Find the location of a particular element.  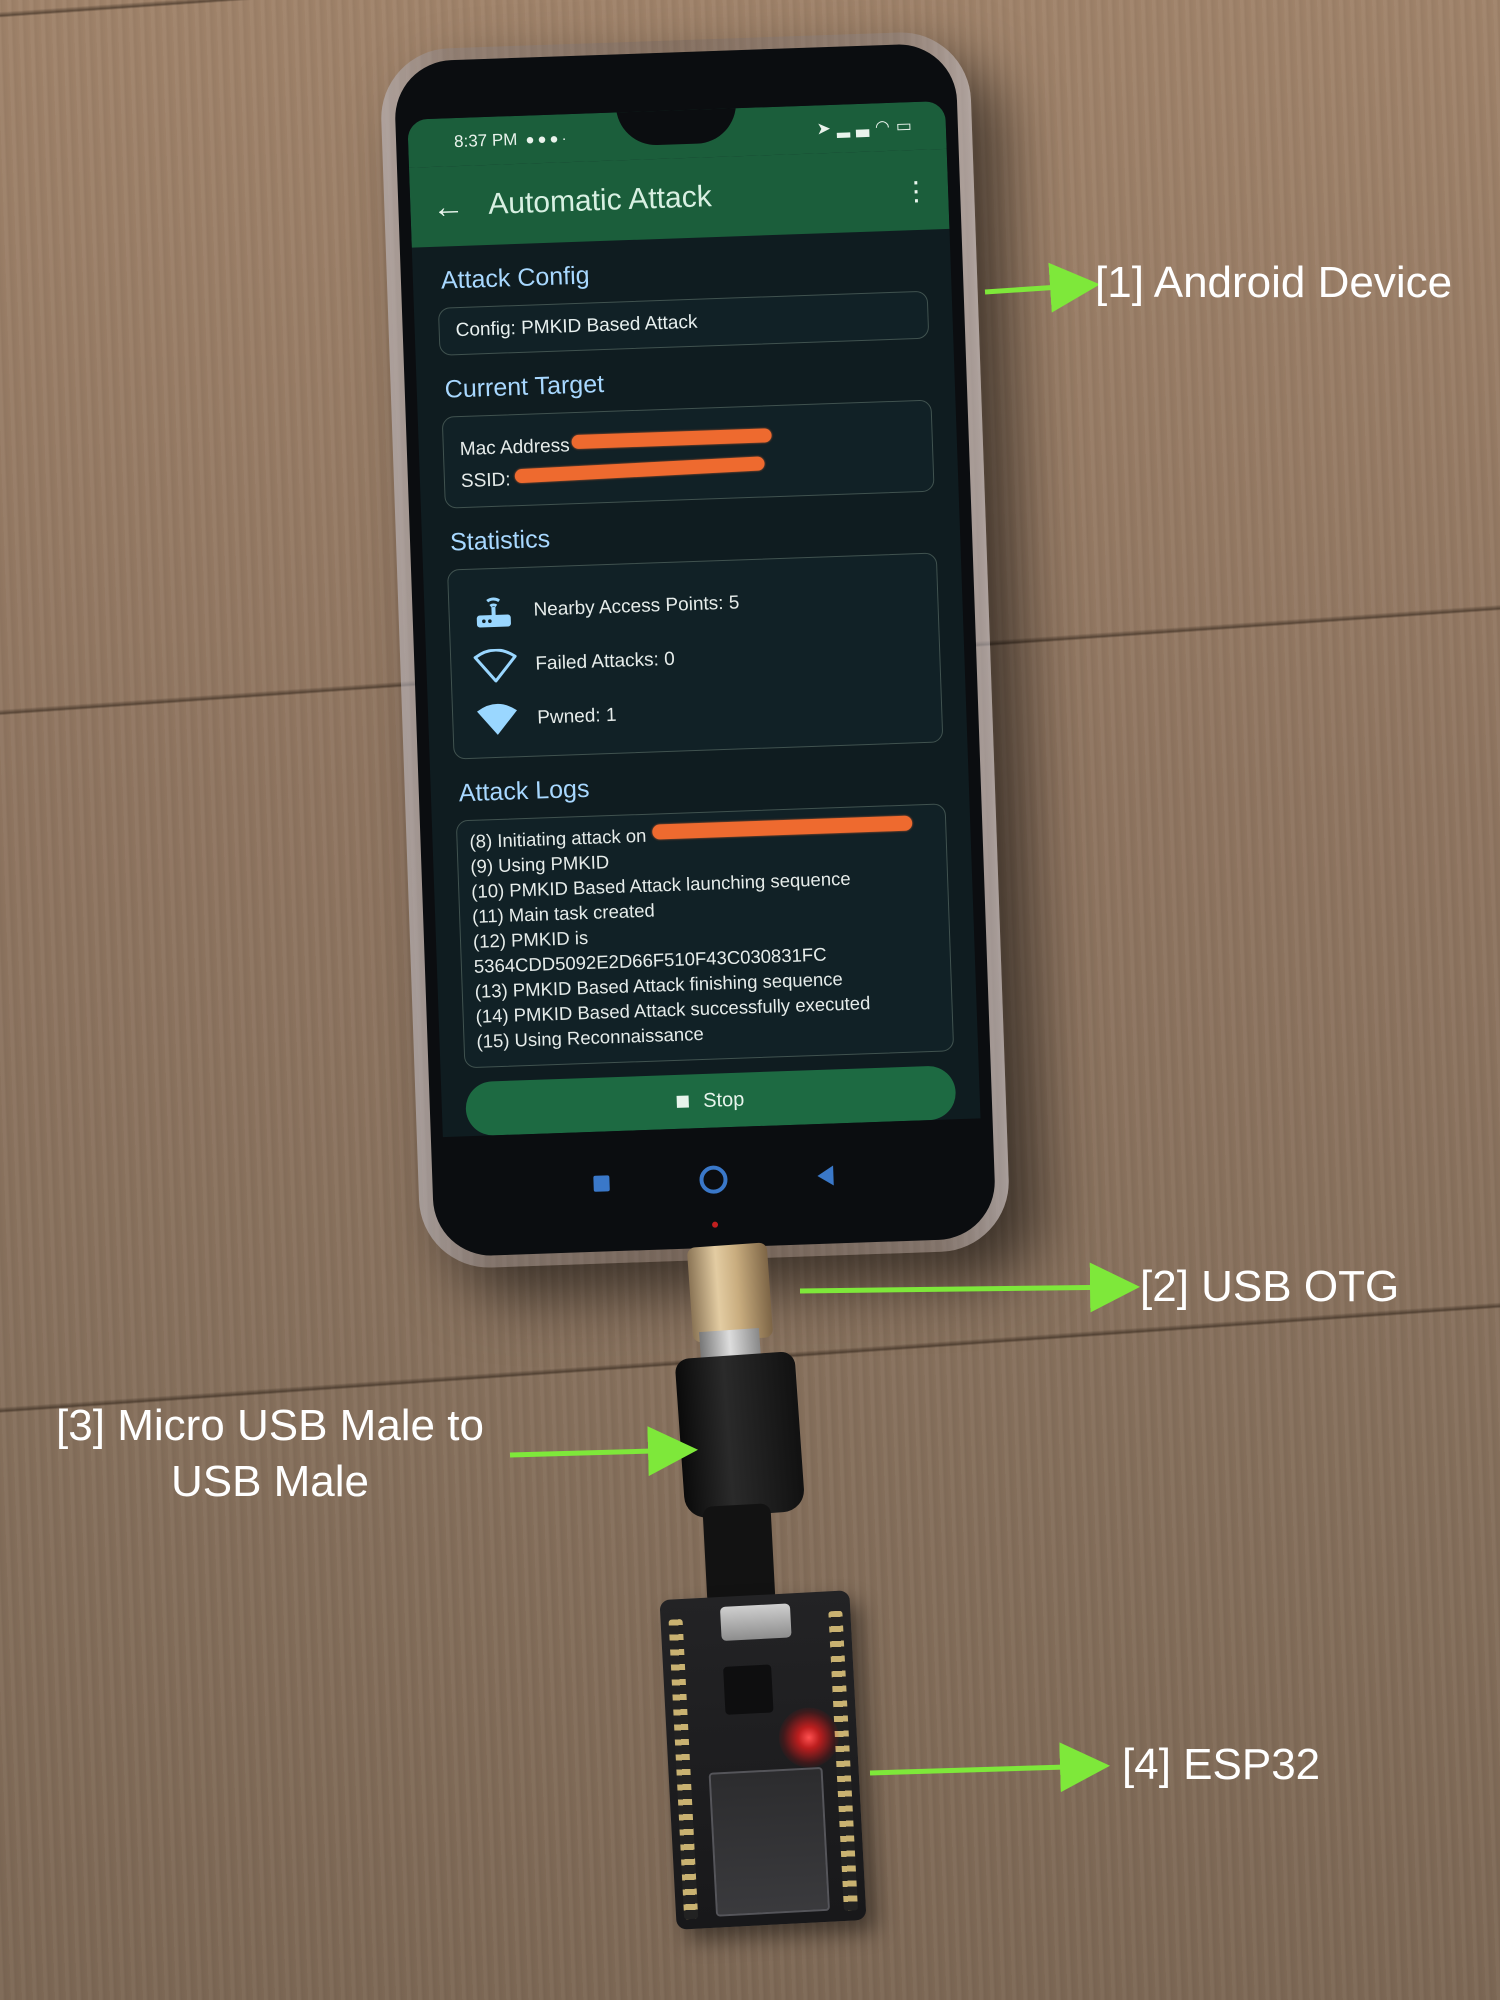

arrow-esp32 is located at coordinates (989, 1767).